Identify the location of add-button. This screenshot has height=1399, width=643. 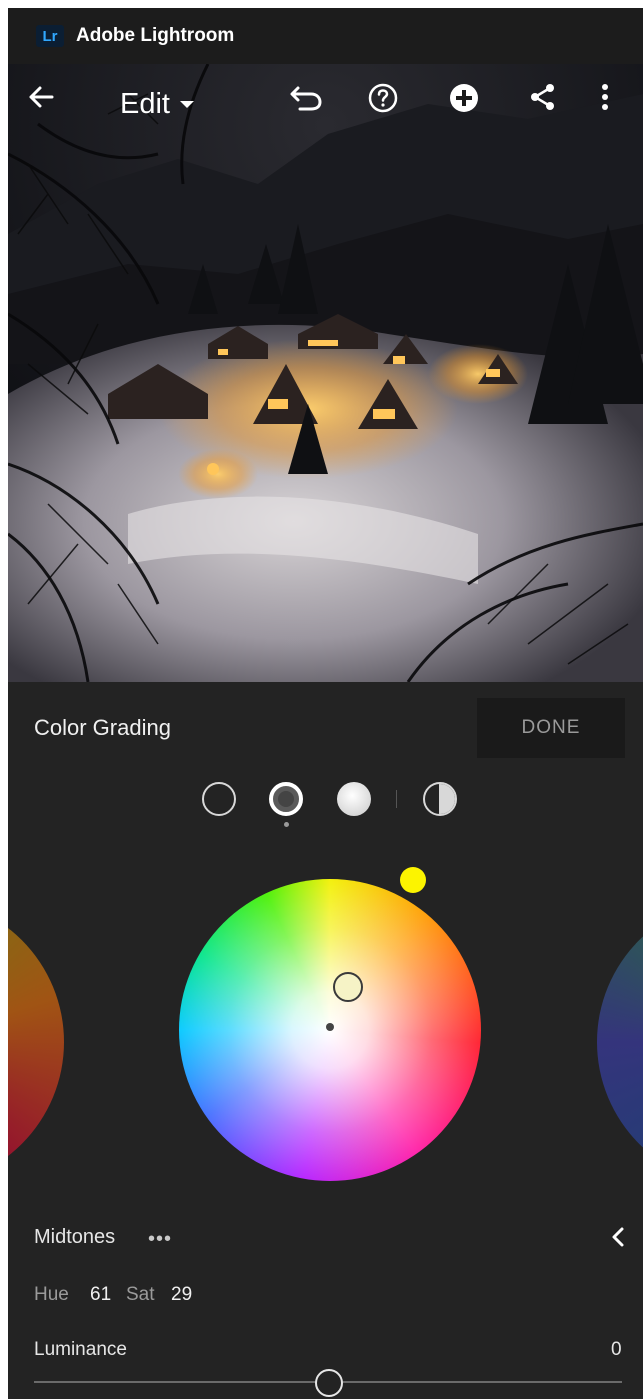
(470, 104).